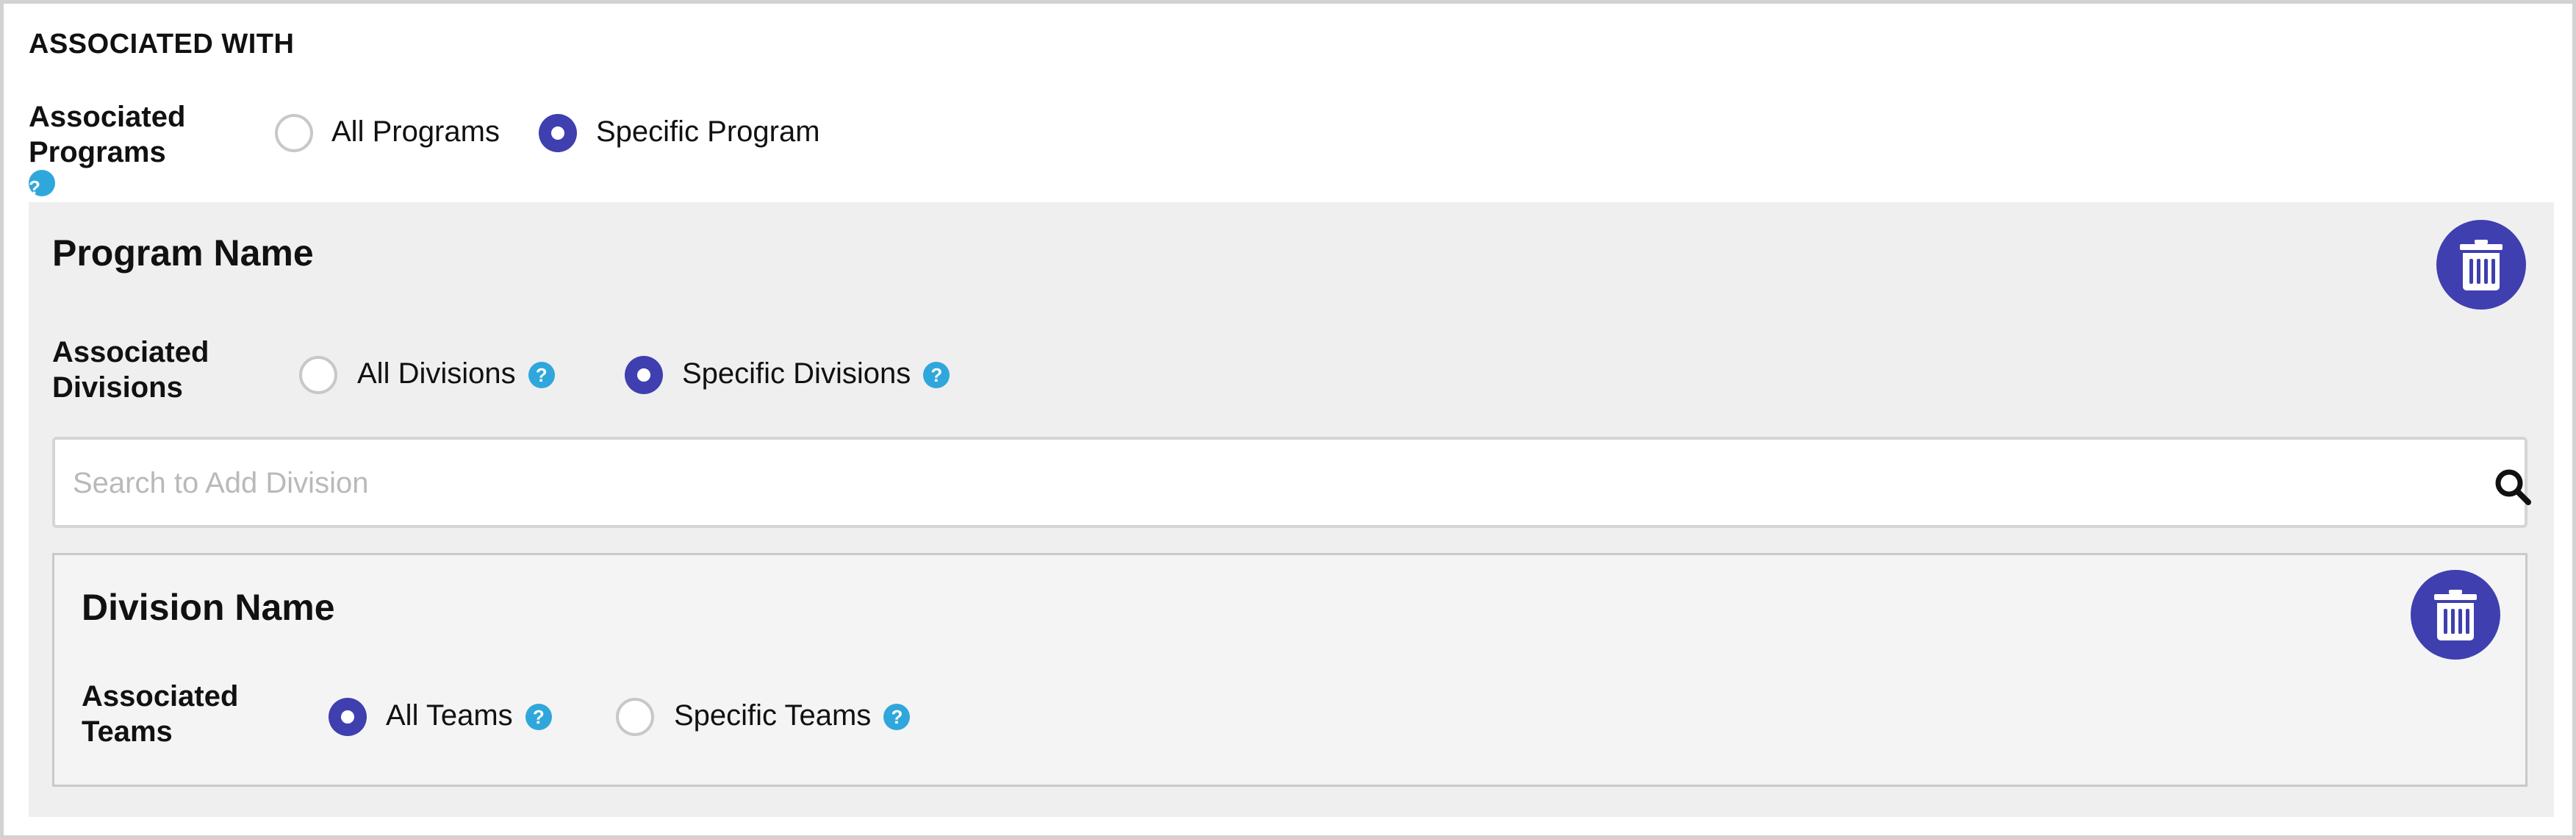  I want to click on option-specific-divisions-label: Specific Divisions, so click(796, 373).